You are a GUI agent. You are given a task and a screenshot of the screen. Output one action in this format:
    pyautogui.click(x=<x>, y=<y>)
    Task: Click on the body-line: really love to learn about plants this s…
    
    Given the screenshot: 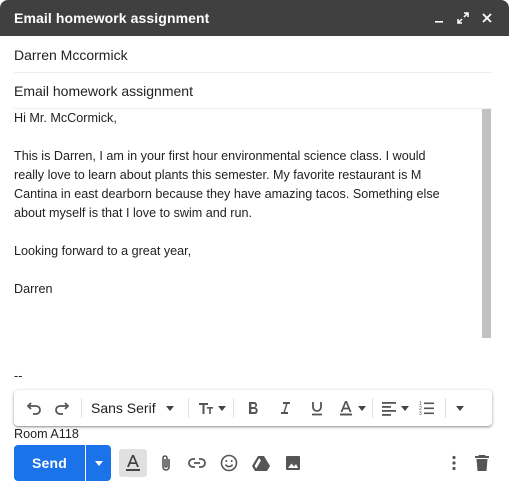 What is the action you would take?
    pyautogui.click(x=218, y=175)
    